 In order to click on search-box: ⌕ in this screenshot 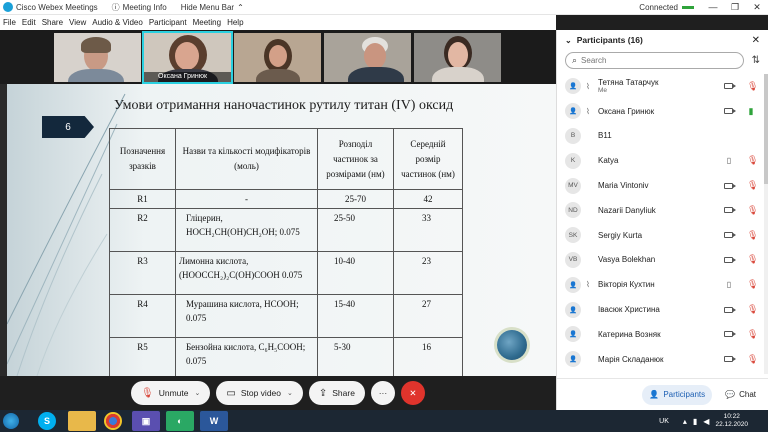, I will do `click(654, 60)`.